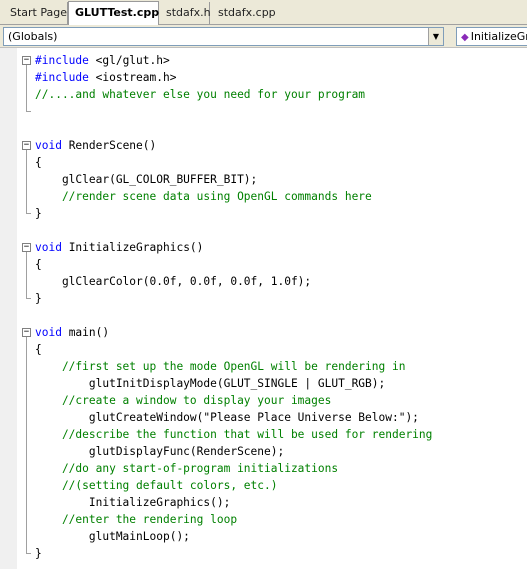  What do you see at coordinates (36, 13) in the screenshot?
I see `tab-start-page: Start Page` at bounding box center [36, 13].